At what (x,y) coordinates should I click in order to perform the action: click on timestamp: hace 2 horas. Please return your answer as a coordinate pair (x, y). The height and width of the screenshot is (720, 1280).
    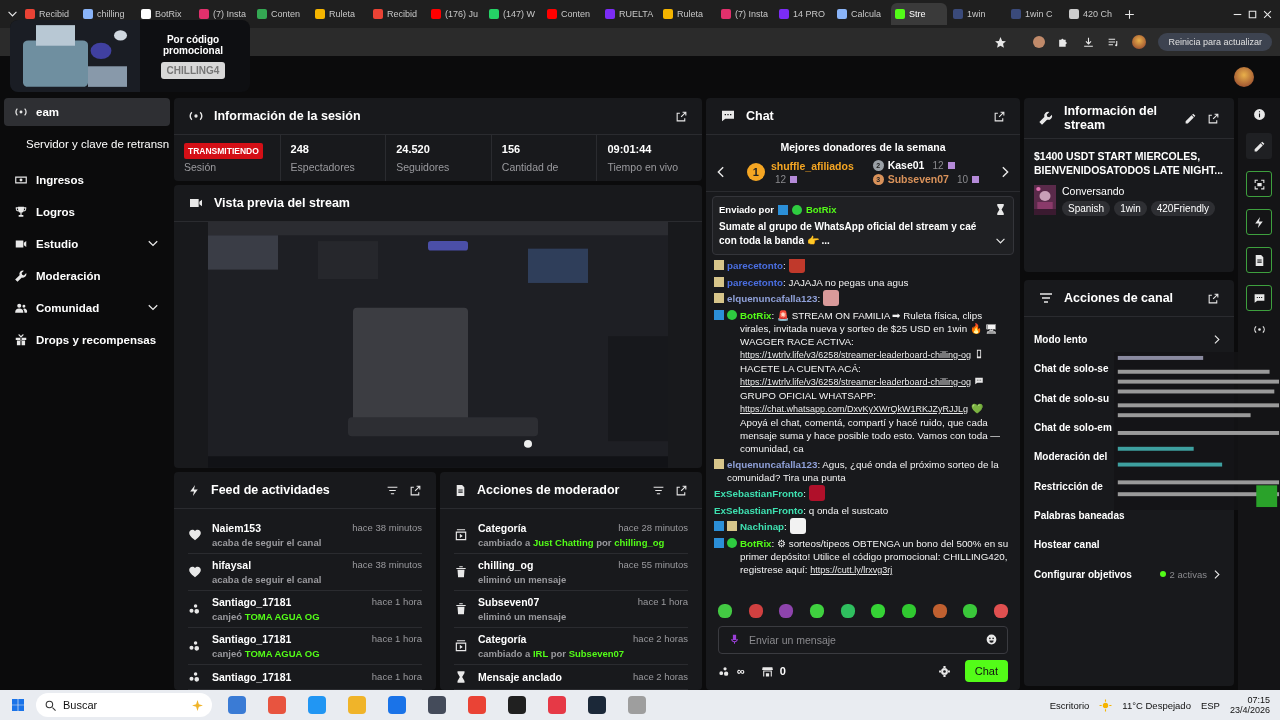
    Looking at the image, I should click on (660, 677).